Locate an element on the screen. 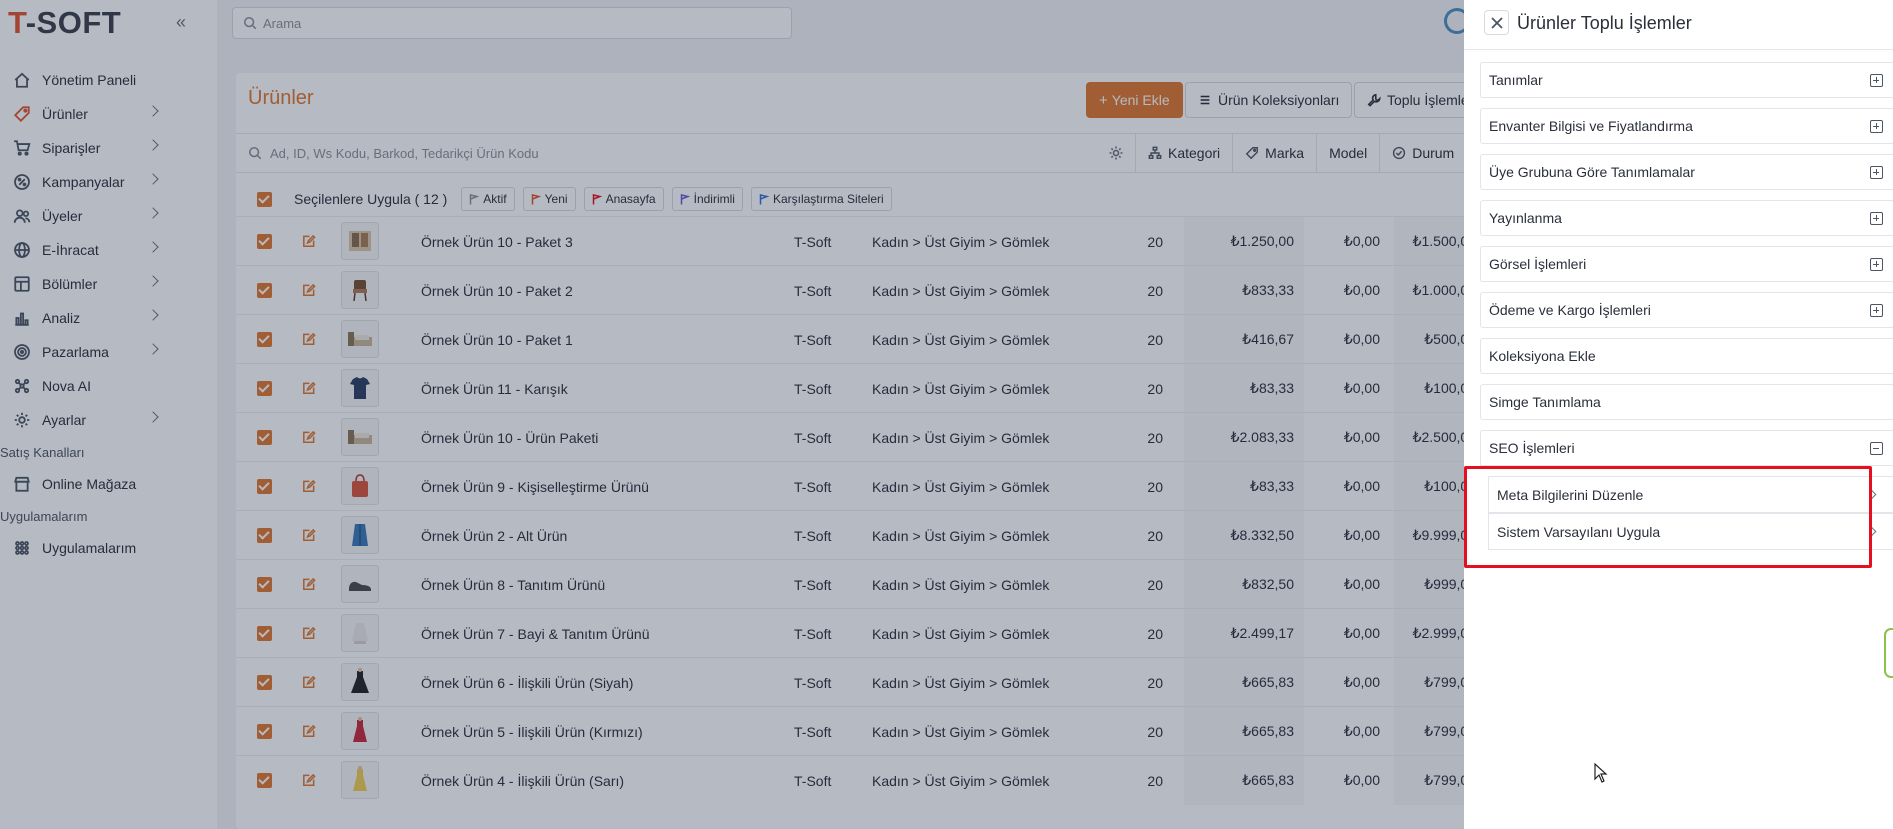 The width and height of the screenshot is (1893, 829). drawer-section-label: SEO İşlemleri is located at coordinates (1532, 448).